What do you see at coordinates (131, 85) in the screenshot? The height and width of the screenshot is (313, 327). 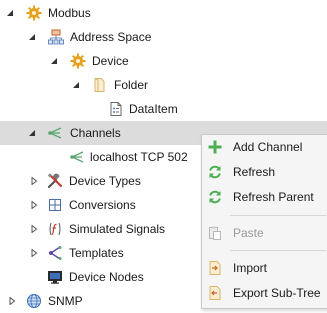 I see `tree-item-label: Folder` at bounding box center [131, 85].